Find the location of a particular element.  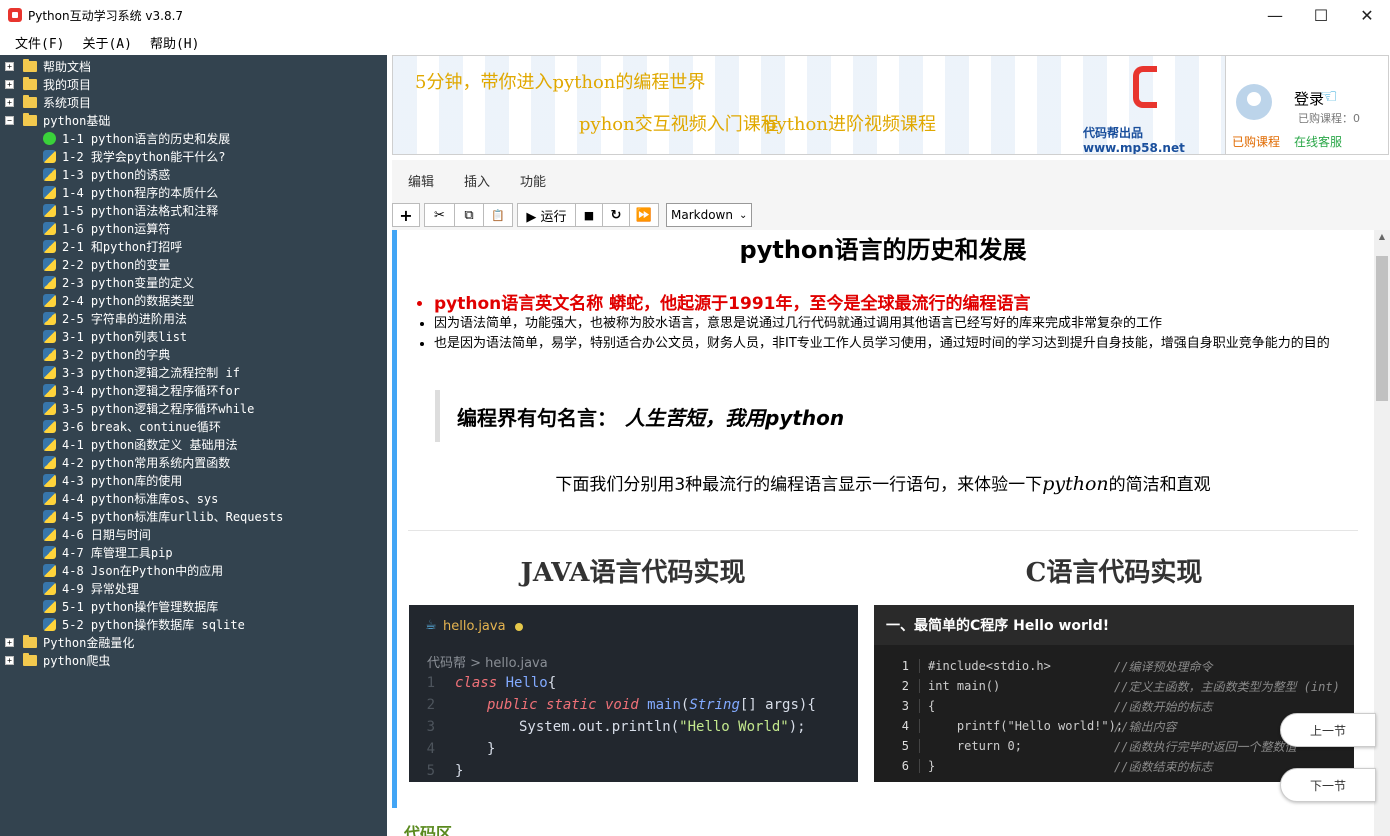

tab-insert: 插入 is located at coordinates (477, 180).